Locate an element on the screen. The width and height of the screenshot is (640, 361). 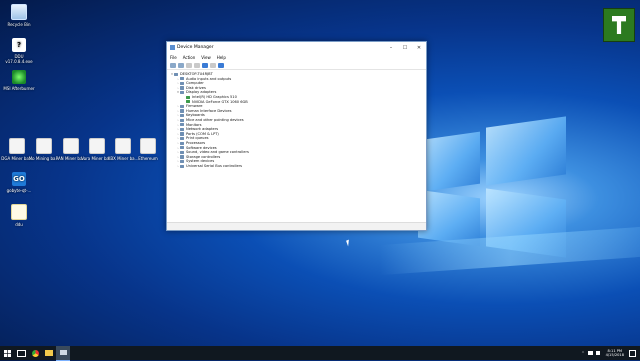
task-view-icon is located at coordinates (21, 353).